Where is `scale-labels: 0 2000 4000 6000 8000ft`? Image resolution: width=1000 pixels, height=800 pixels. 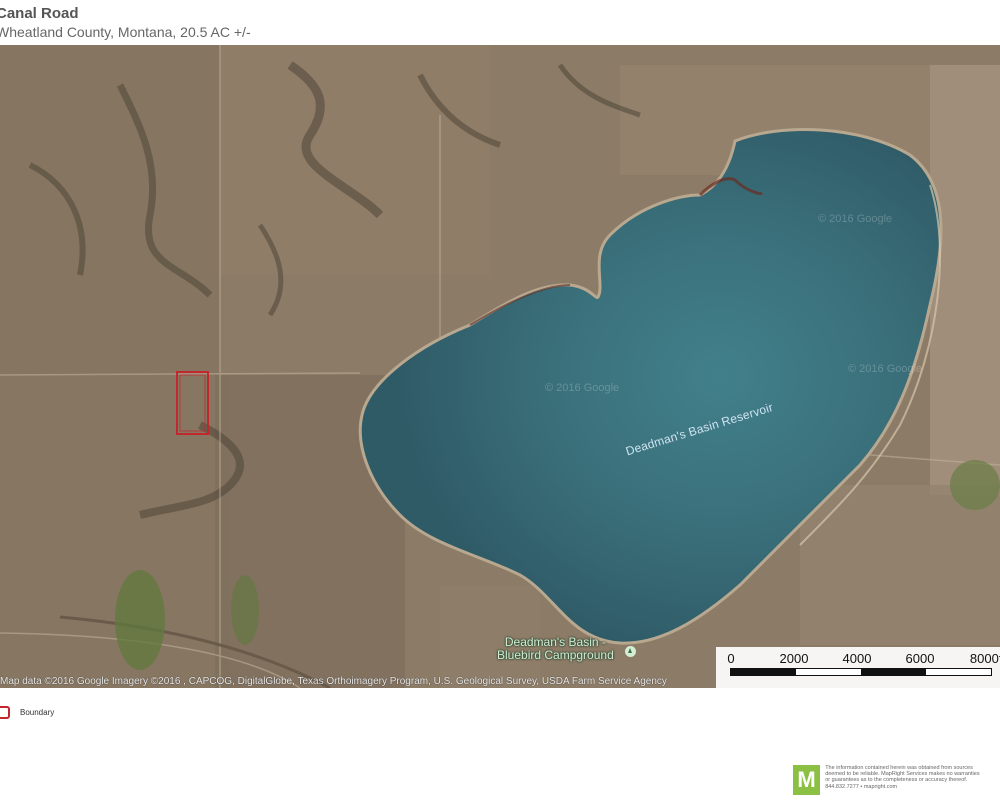 scale-labels: 0 2000 4000 6000 8000ft is located at coordinates (858, 658).